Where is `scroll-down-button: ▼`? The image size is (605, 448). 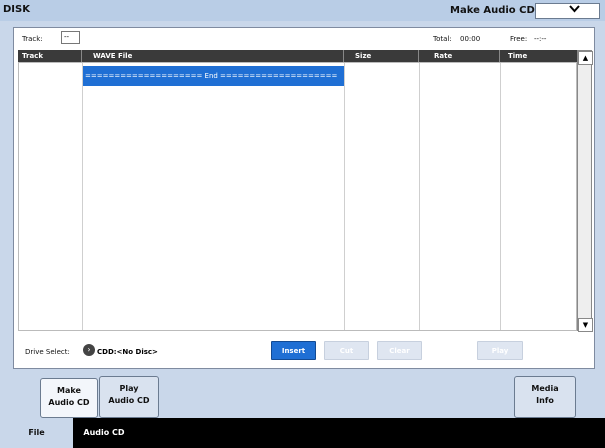 scroll-down-button: ▼ is located at coordinates (585, 325).